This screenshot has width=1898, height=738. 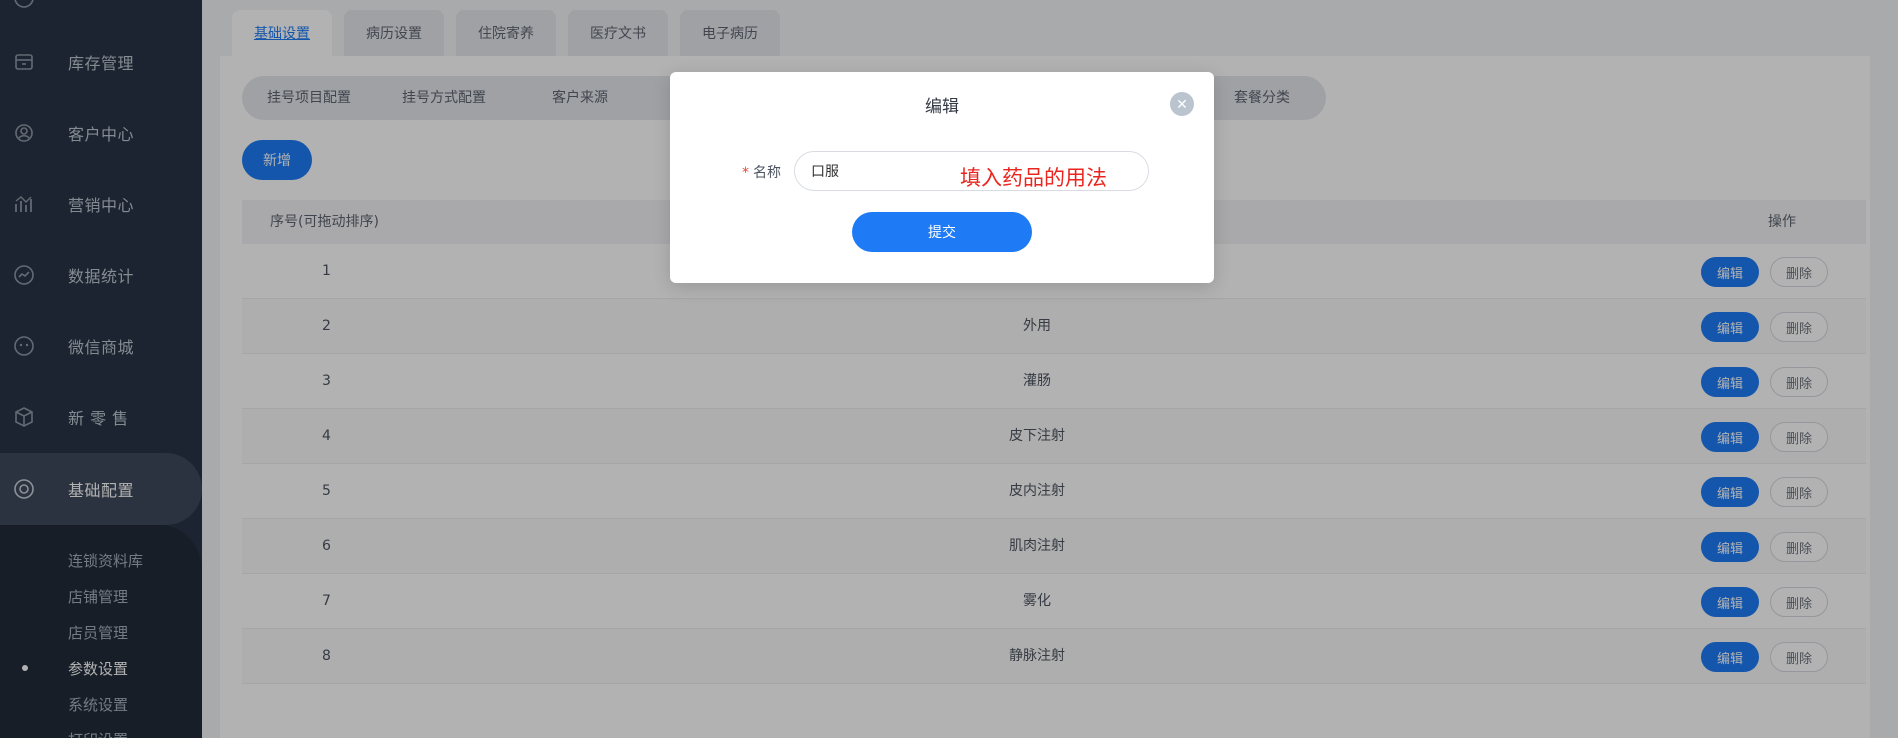 I want to click on required-mark: *, so click(x=745, y=173).